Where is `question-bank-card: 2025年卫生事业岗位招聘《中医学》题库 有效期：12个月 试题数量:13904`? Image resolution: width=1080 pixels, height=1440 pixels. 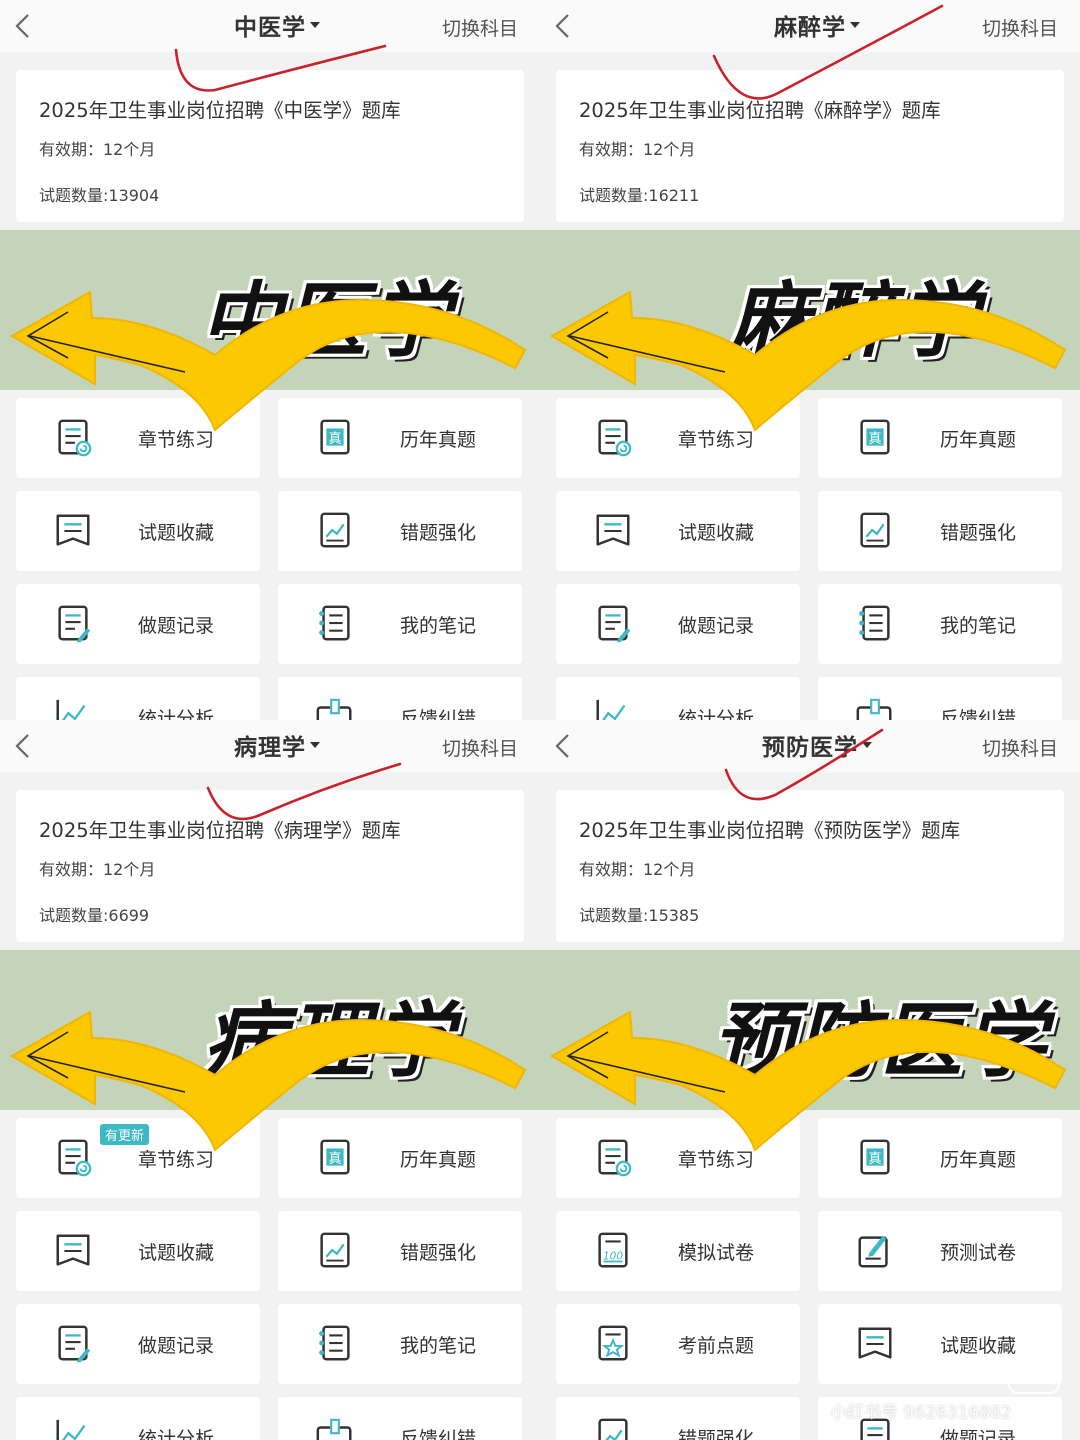 question-bank-card: 2025年卫生事业岗位招聘《中医学》题库 有效期：12个月 试题数量:13904 is located at coordinates (270, 146).